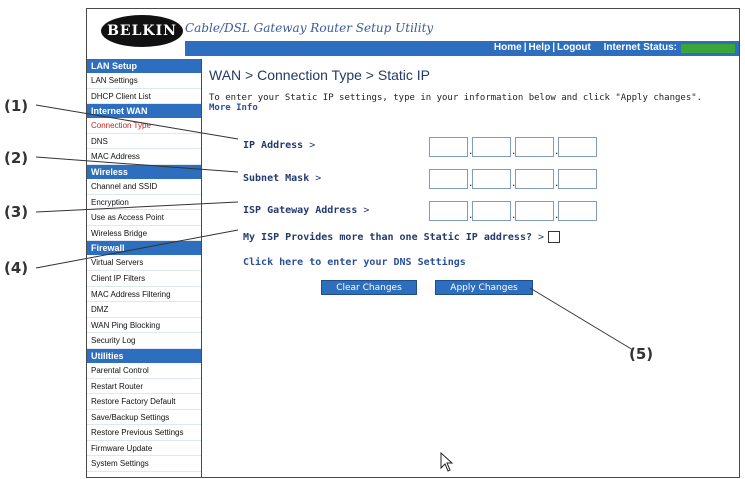 The image size is (745, 479). Describe the element at coordinates (708, 48) in the screenshot. I see `internet-status-indicator` at that location.